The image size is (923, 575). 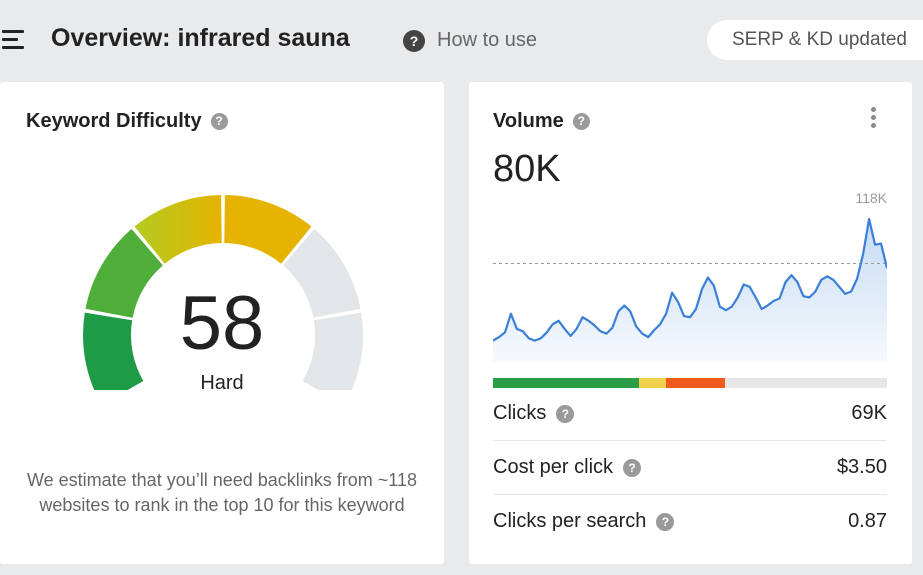 I want to click on chart-max-label: 118K, so click(x=871, y=198).